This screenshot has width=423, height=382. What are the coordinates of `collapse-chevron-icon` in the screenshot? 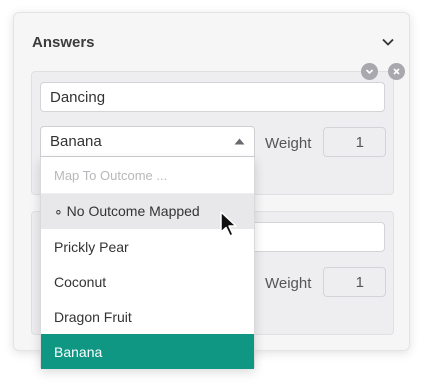 It's located at (388, 42).